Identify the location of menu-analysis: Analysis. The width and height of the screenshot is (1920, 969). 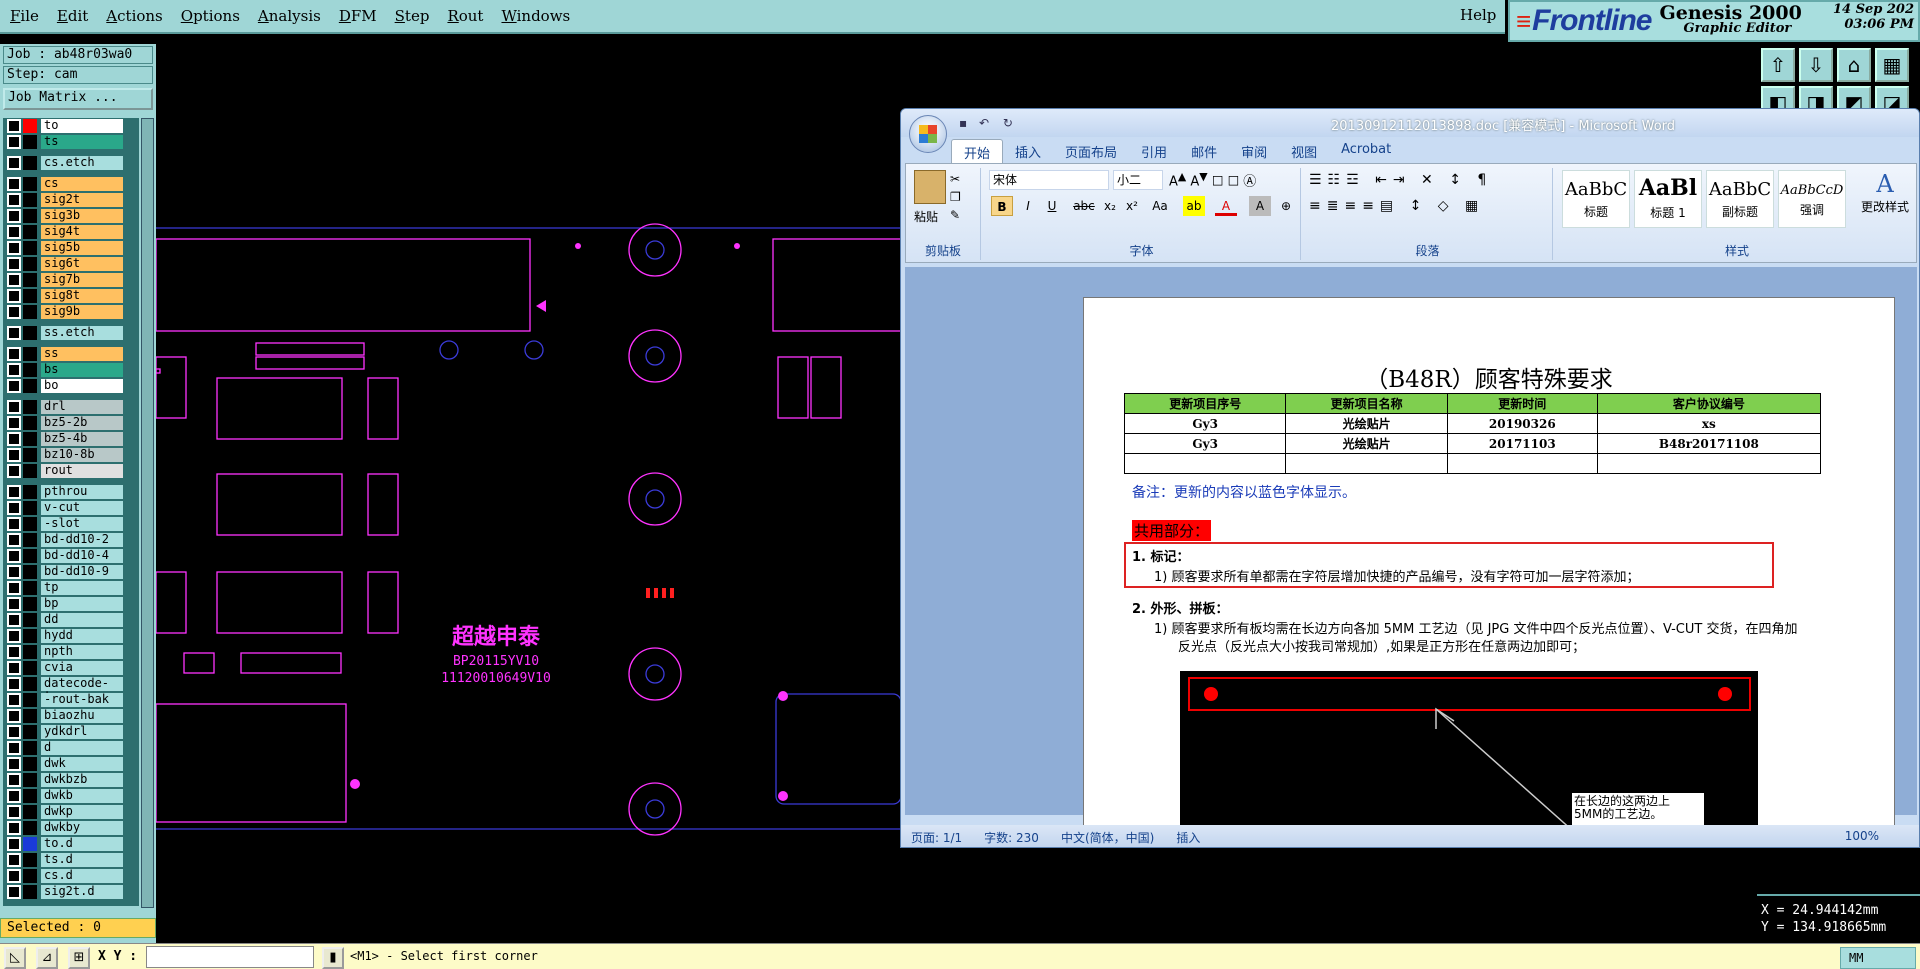
(289, 16).